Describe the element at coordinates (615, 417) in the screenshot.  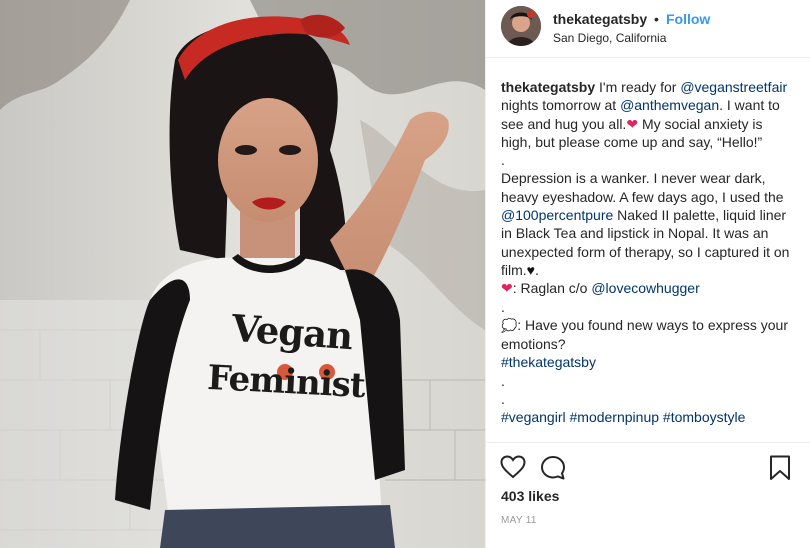
I see `hashtag-modernpinup: #modernpinup` at that location.